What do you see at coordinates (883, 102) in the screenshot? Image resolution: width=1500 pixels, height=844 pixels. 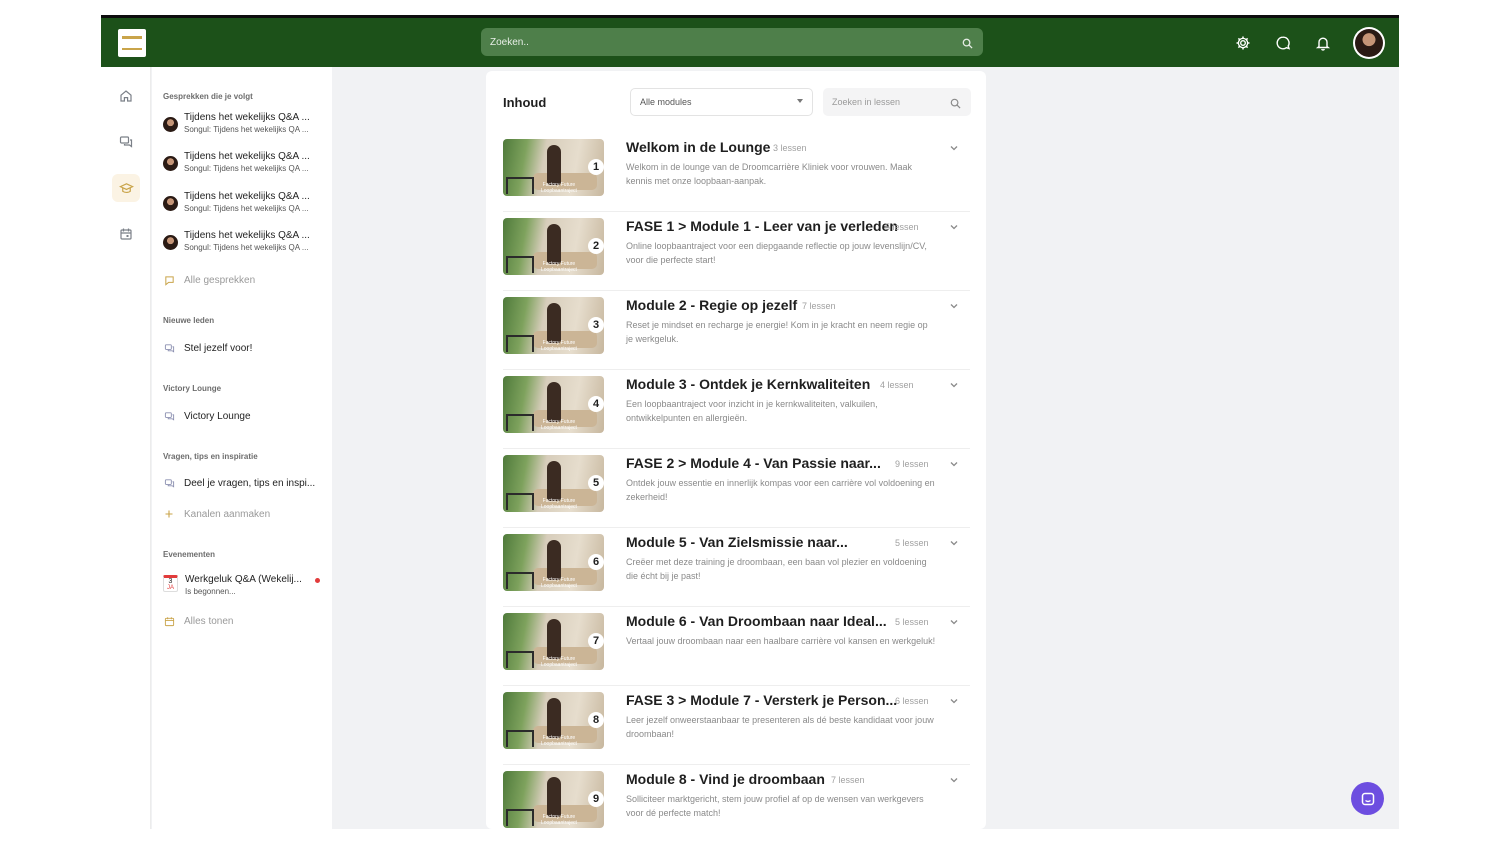 I see `lesson-search-input` at bounding box center [883, 102].